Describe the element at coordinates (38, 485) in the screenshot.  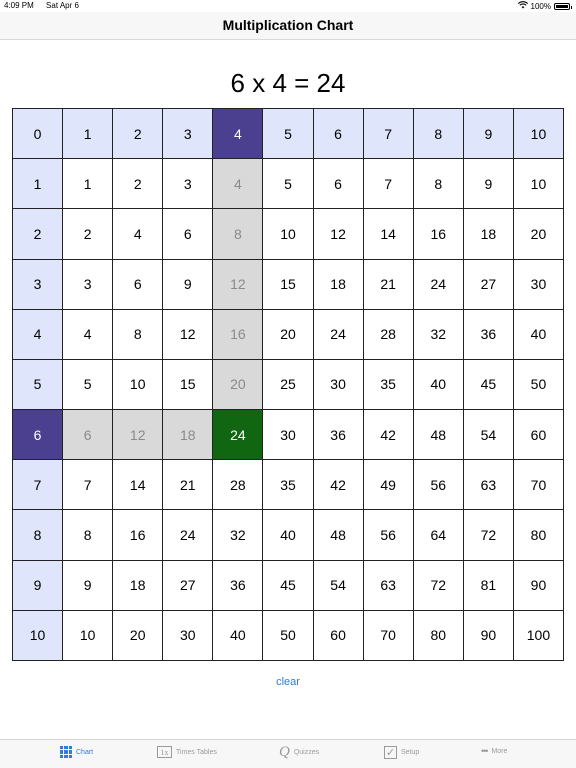
I see `row-header-7: 7` at that location.